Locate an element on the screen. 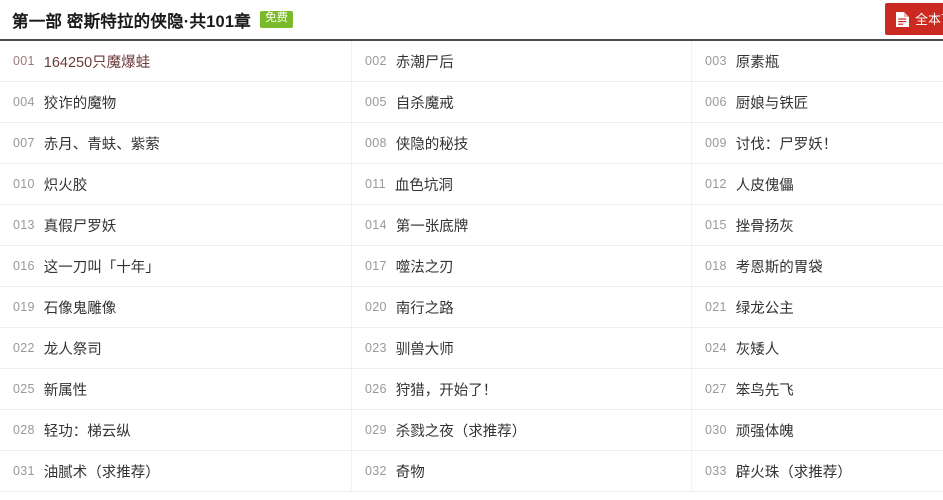  chapter-index: 018 is located at coordinates (716, 266).